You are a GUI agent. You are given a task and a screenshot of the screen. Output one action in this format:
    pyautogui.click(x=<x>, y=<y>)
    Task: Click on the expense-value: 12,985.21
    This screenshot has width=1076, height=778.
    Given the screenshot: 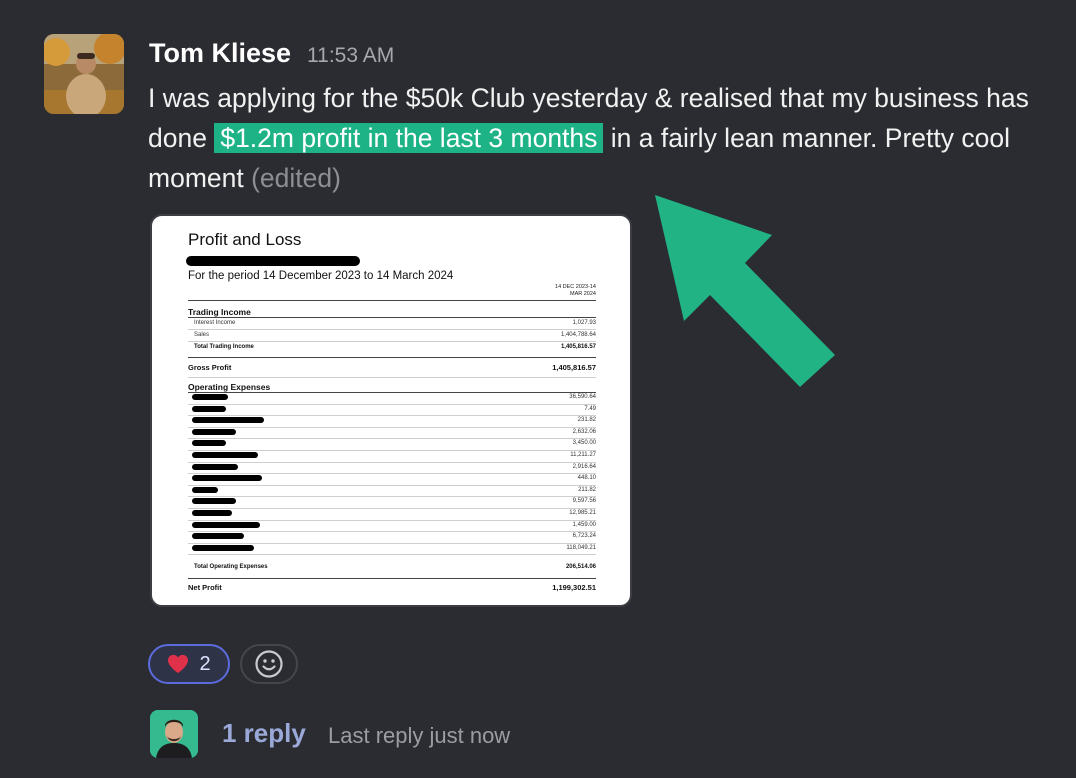 What is the action you would take?
    pyautogui.click(x=582, y=513)
    